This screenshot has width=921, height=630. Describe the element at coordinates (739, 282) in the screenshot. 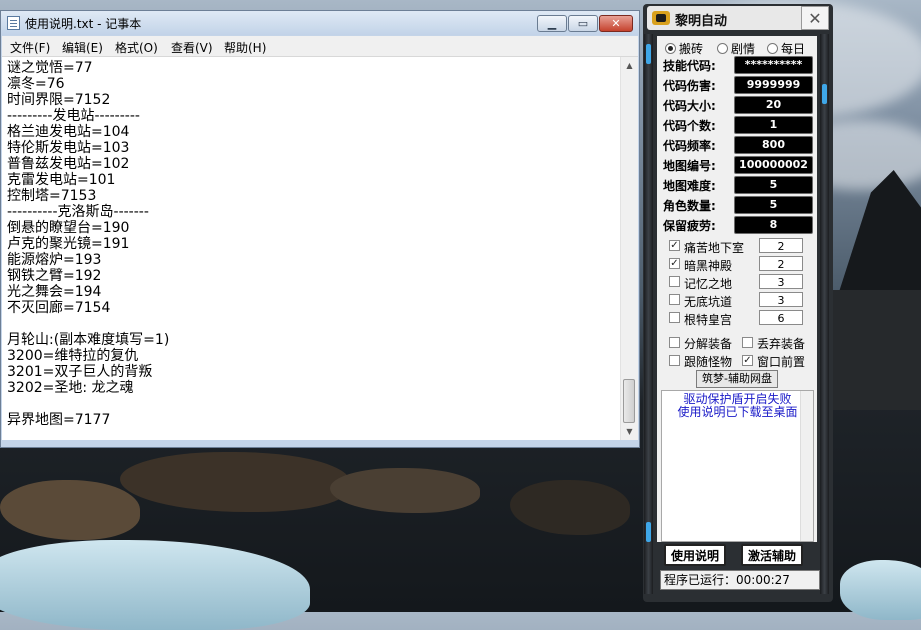

I see `dungeon-row: 记忆之地 3` at that location.